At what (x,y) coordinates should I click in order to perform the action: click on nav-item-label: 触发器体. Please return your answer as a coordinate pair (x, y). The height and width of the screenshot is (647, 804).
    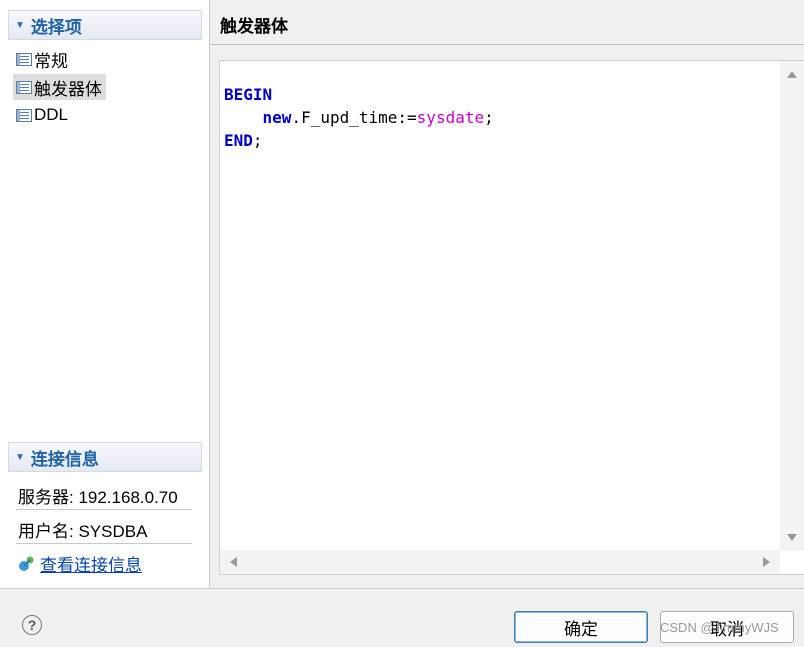
    Looking at the image, I should click on (68, 89).